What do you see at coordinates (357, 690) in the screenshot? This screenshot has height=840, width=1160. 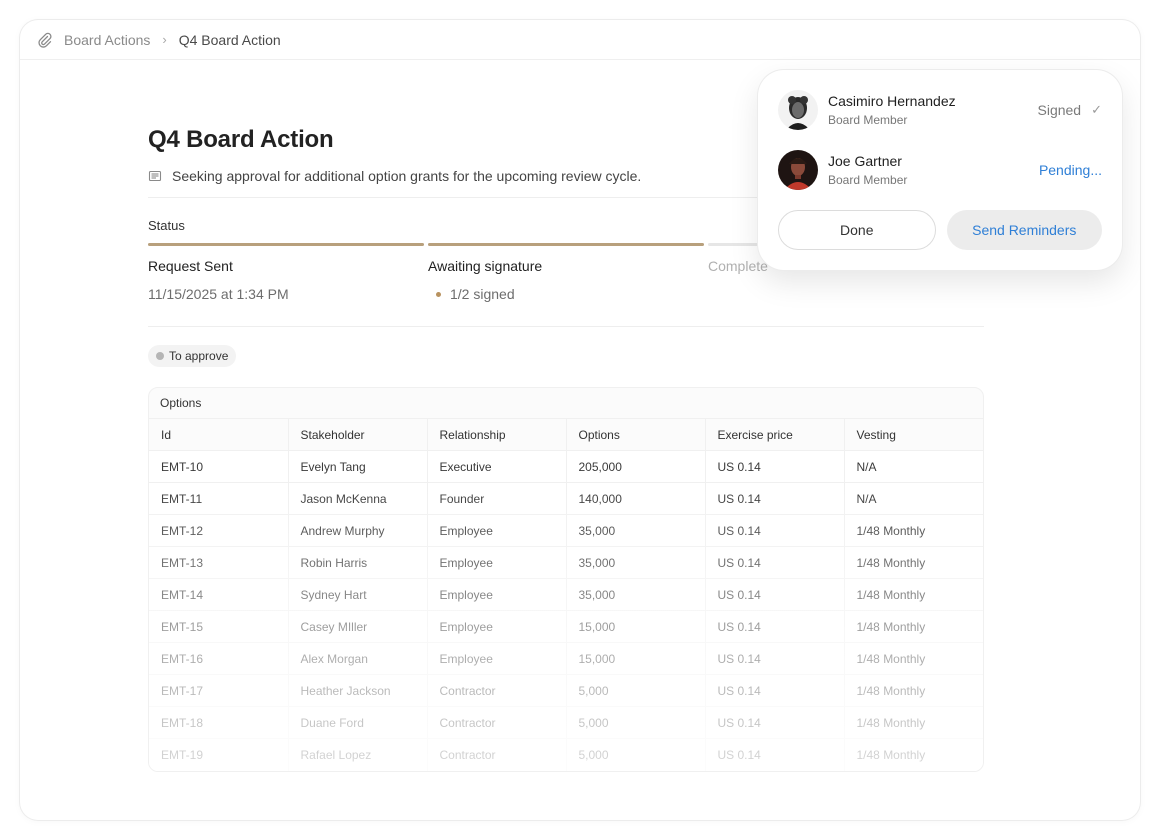 I see `table-cell: Heather Jackson` at bounding box center [357, 690].